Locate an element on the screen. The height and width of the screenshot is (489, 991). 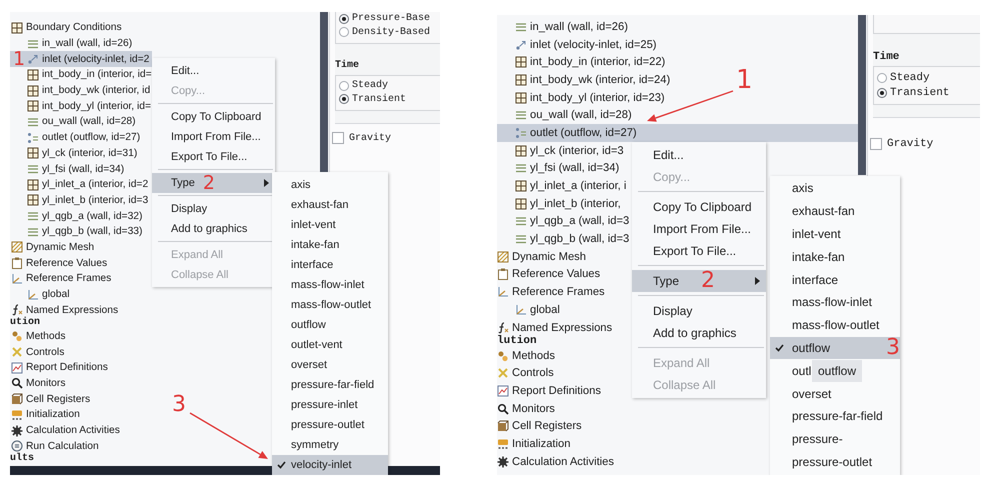
menu-item: outl outflow is located at coordinates (835, 370).